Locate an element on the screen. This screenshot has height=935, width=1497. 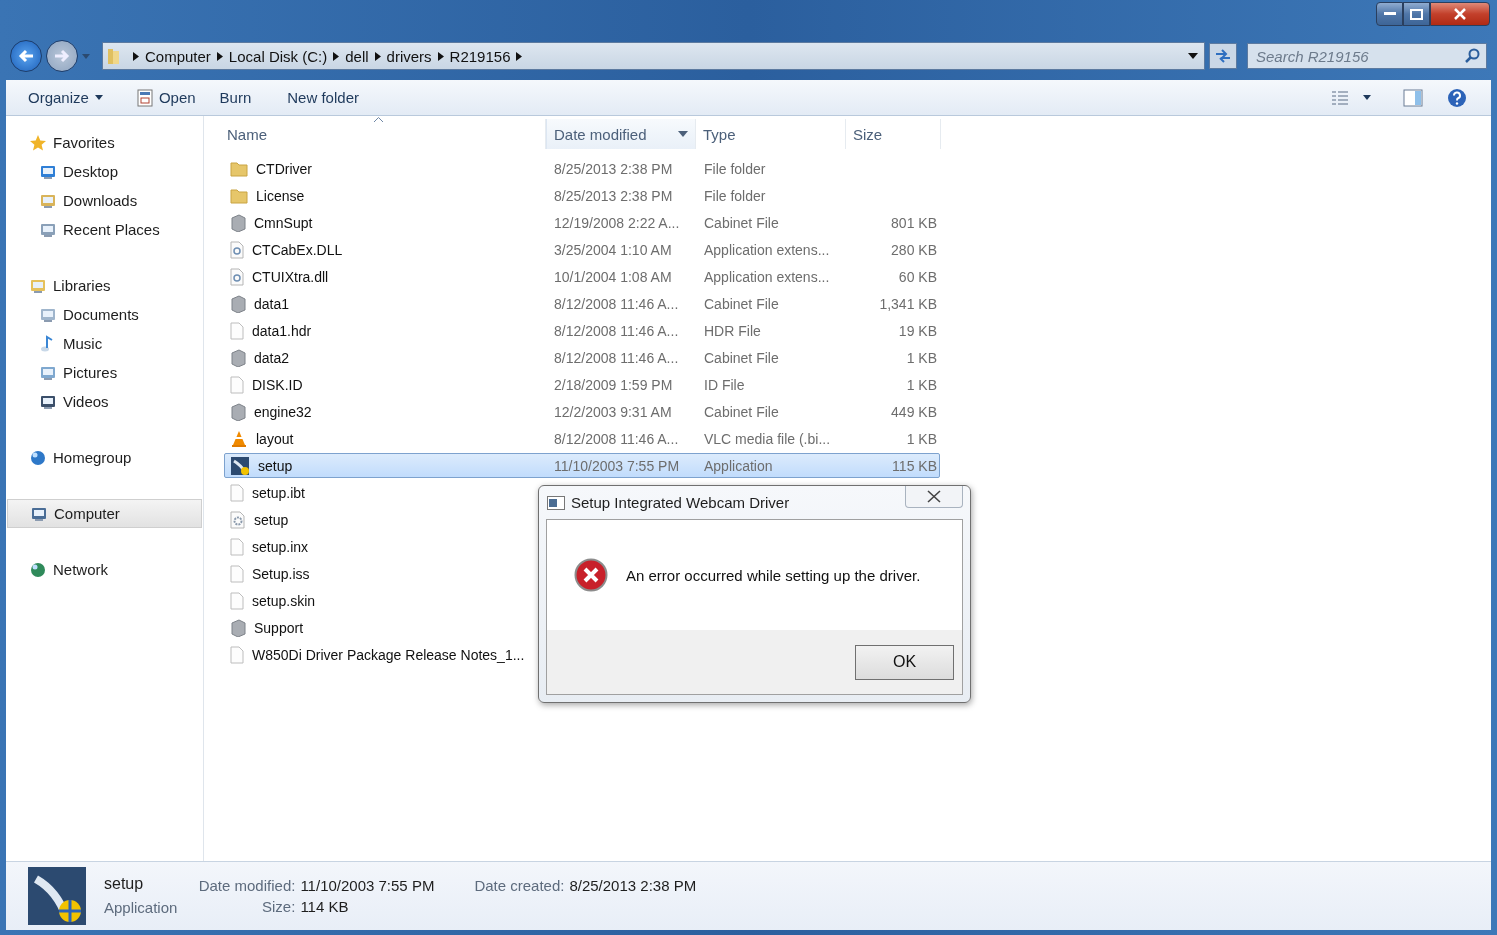
type-cell: Application is located at coordinates (738, 465).